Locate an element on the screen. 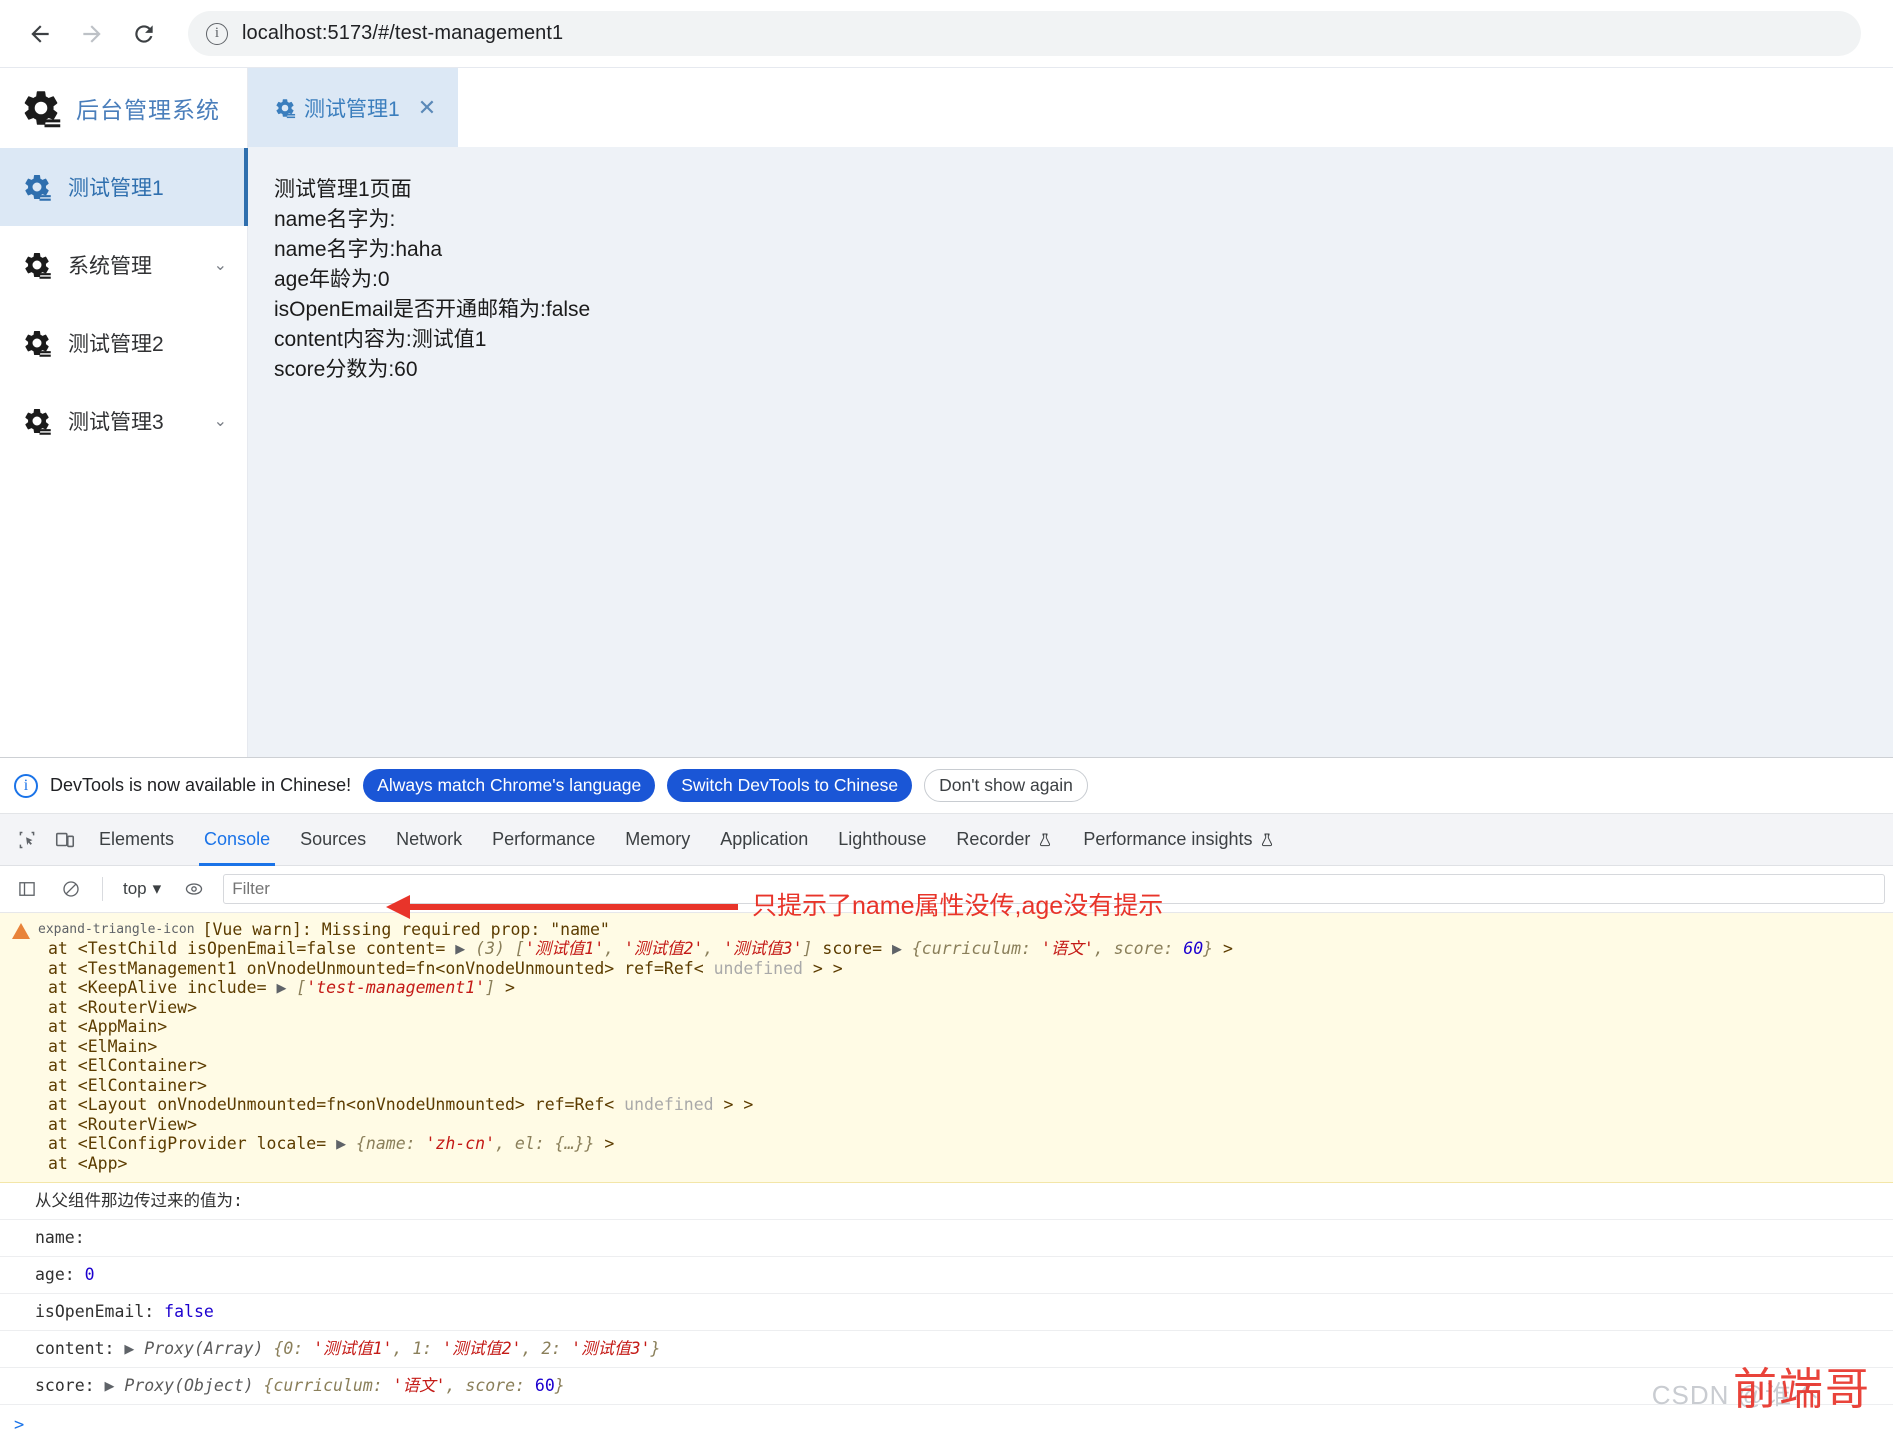  page-line: name名字为:haha is located at coordinates (358, 249).